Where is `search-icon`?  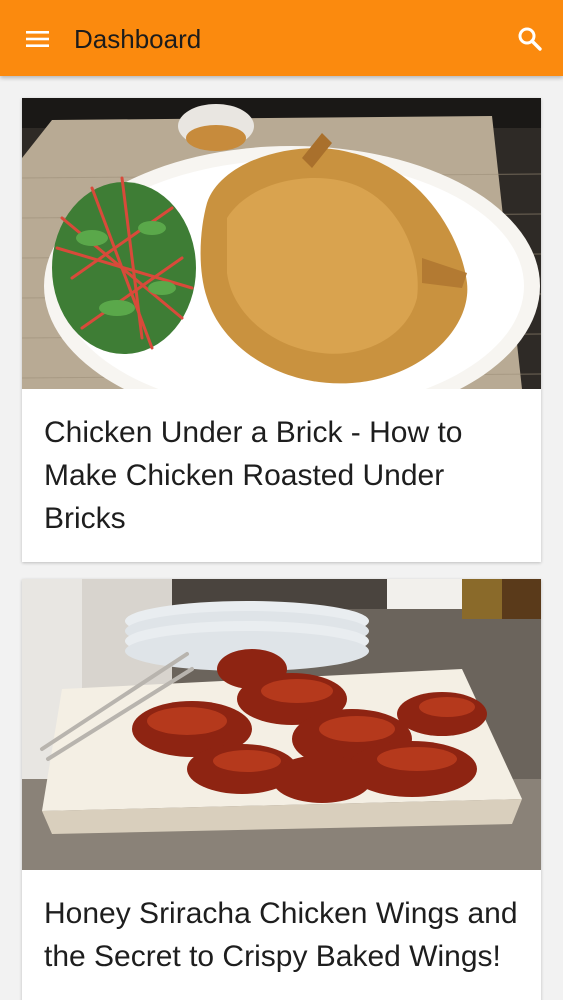
search-icon is located at coordinates (530, 39).